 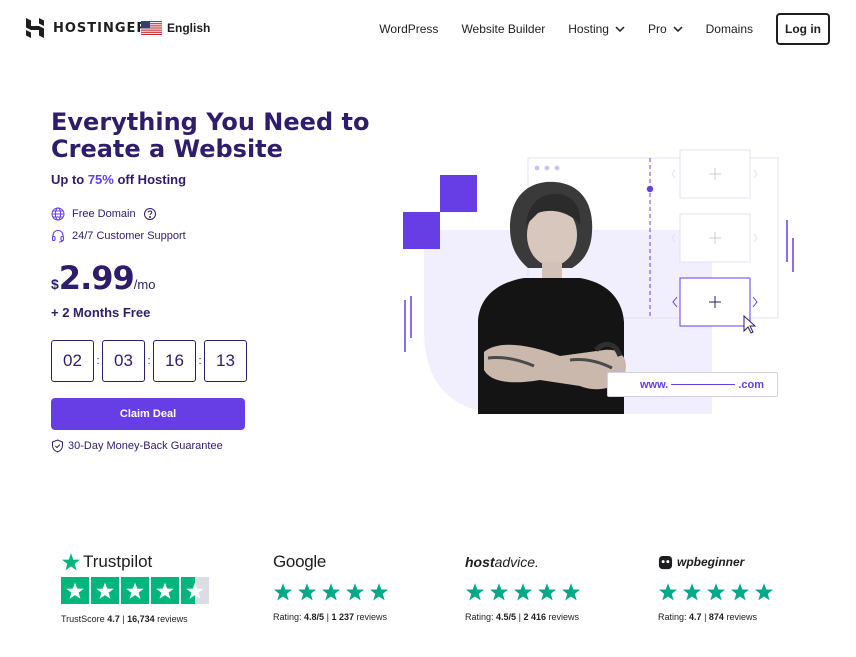 What do you see at coordinates (654, 384) in the screenshot?
I see `url-prefix: www.` at bounding box center [654, 384].